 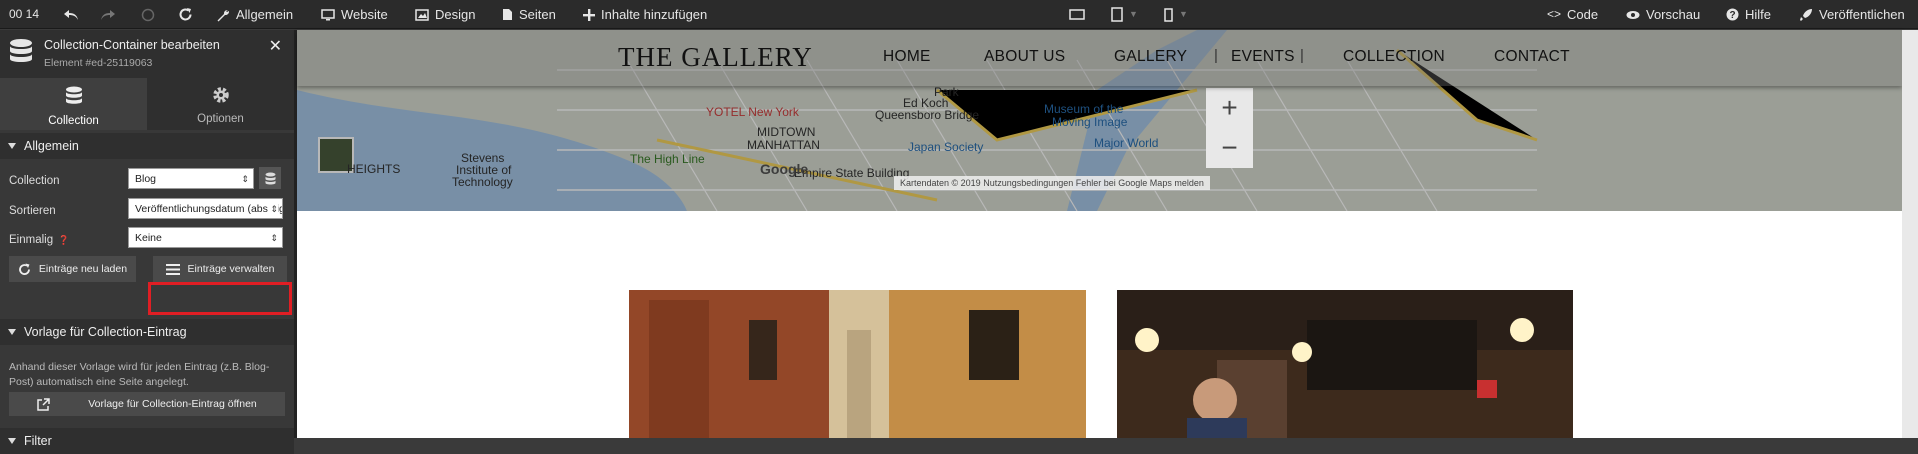 I want to click on code-icon: <>, so click(x=1554, y=14).